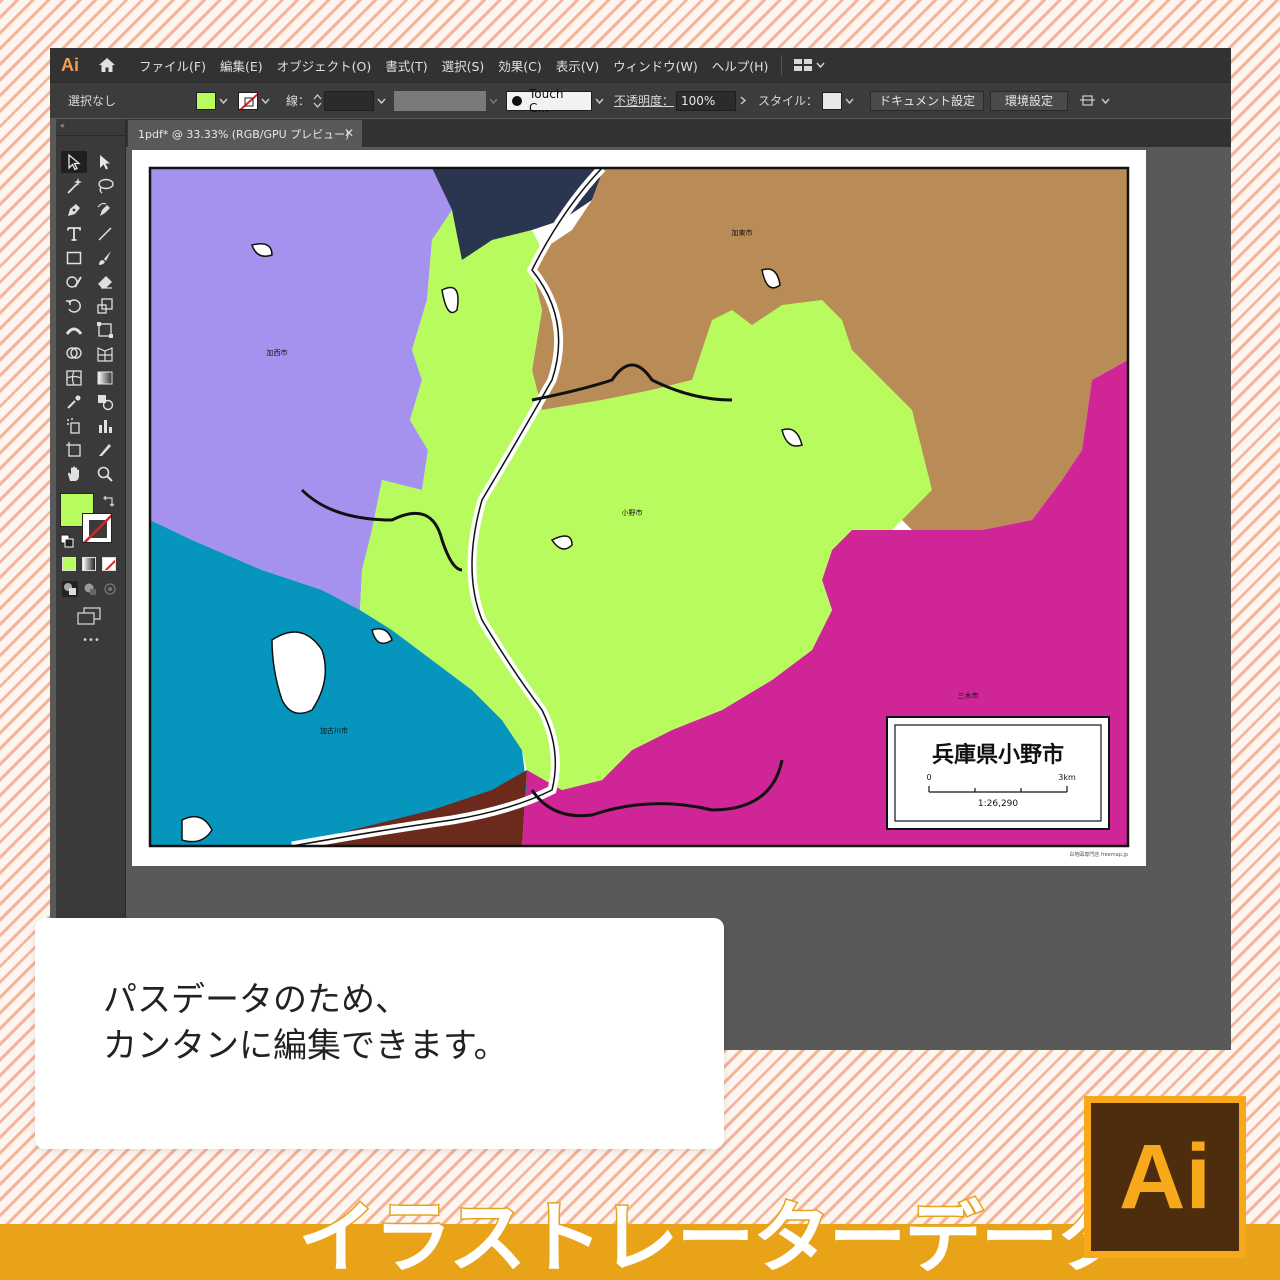 This screenshot has width=1280, height=1280. I want to click on draw-inside-icon, so click(110, 589).